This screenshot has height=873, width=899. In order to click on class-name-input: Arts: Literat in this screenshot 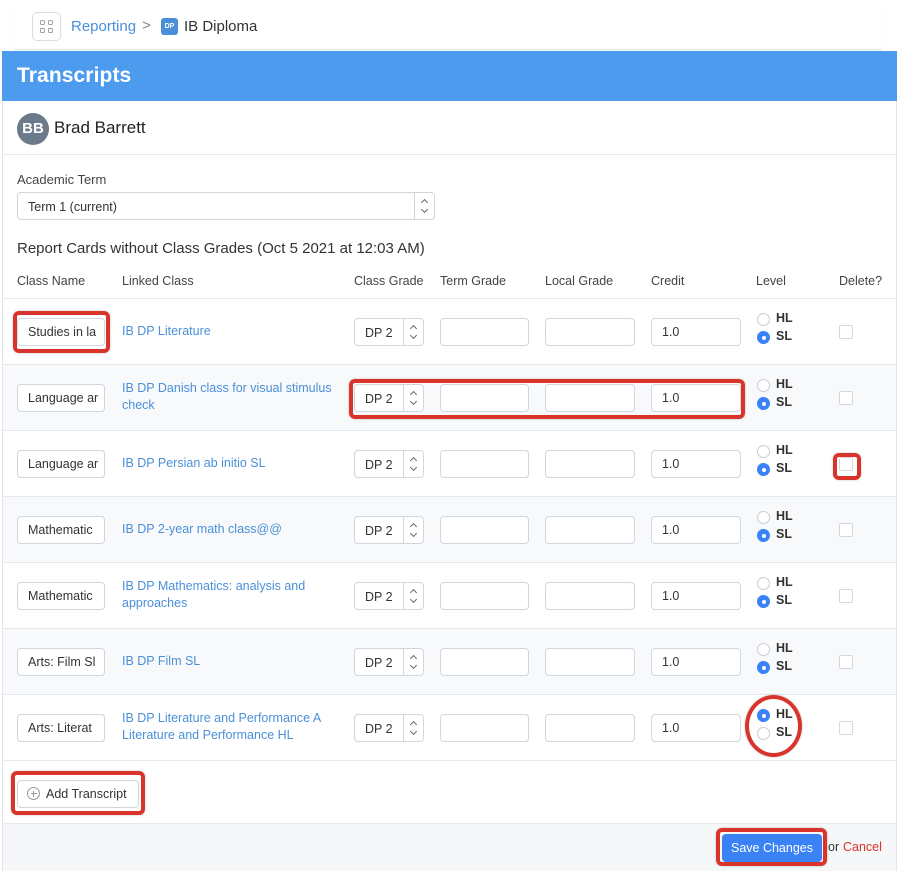, I will do `click(61, 728)`.